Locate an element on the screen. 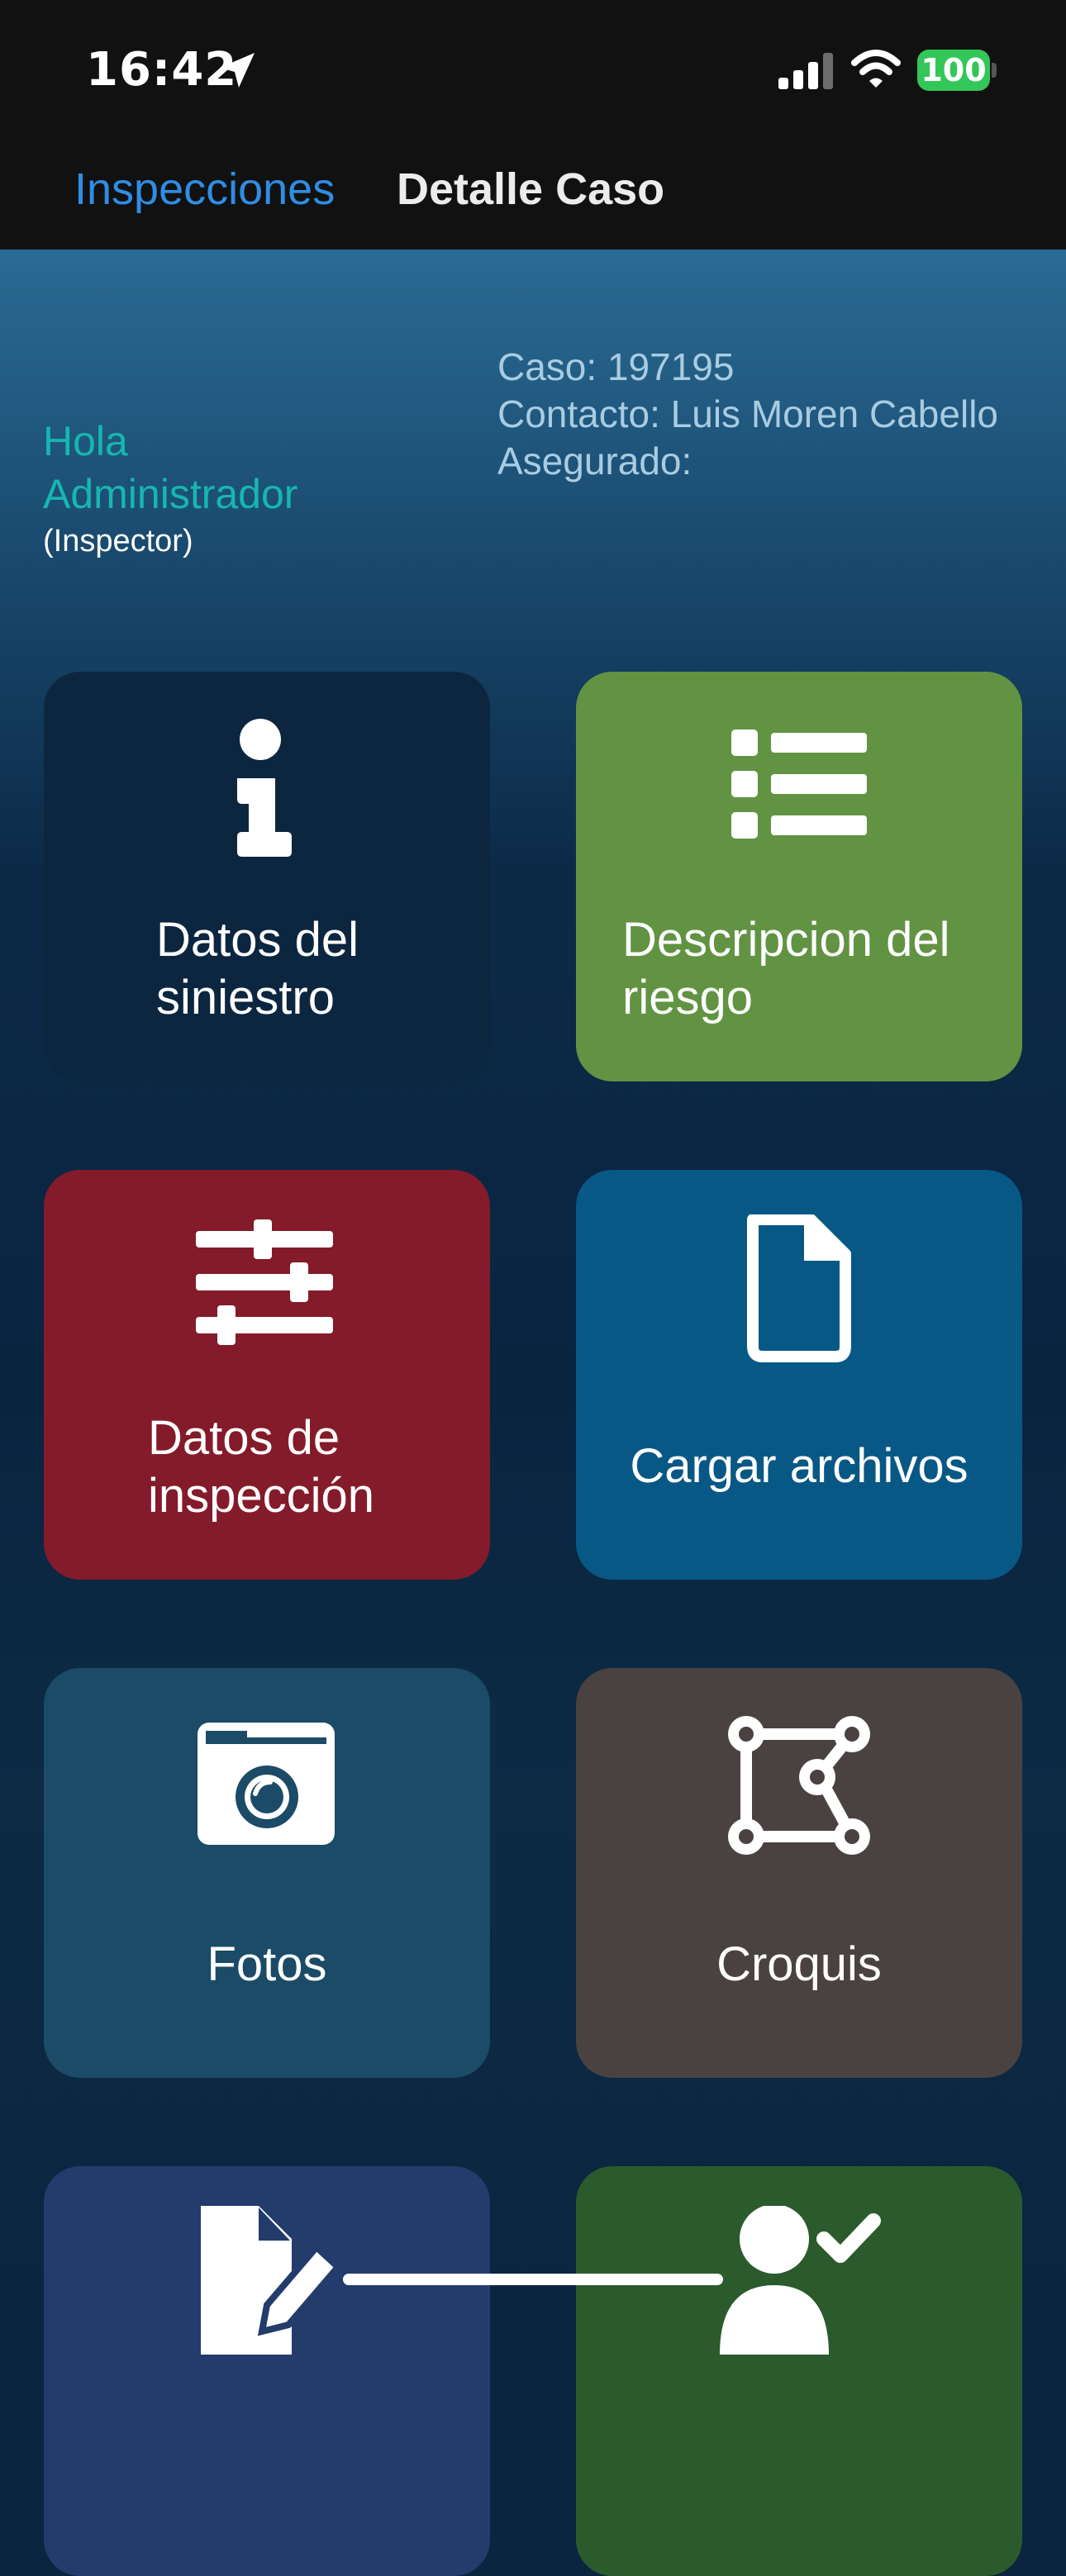 Image resolution: width=1066 pixels, height=2576 pixels. location-arrow-icon is located at coordinates (237, 70).